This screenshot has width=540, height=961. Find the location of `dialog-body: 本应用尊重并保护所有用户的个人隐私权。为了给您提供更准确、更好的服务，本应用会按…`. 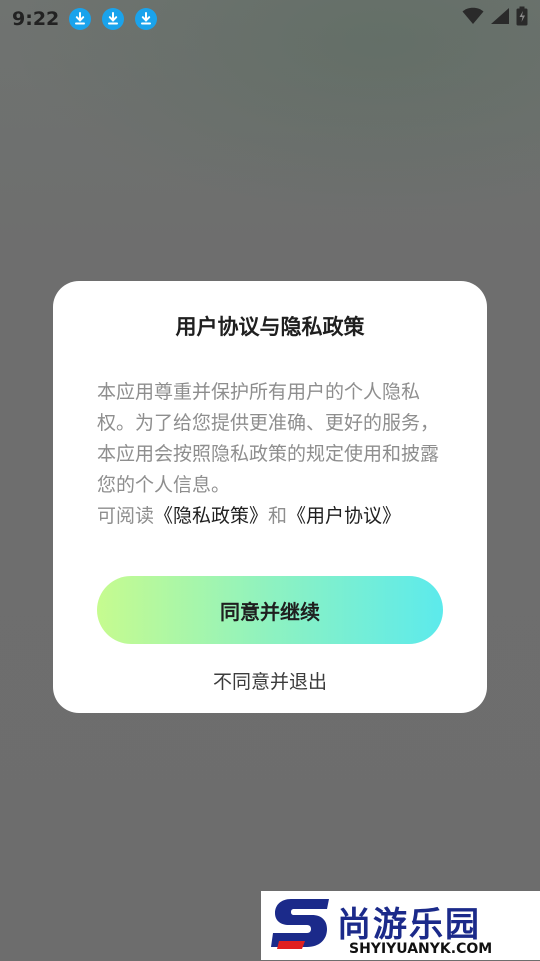

dialog-body: 本应用尊重并保护所有用户的个人隐私权。为了给您提供更准确、更好的服务，本应用会按… is located at coordinates (270, 454).